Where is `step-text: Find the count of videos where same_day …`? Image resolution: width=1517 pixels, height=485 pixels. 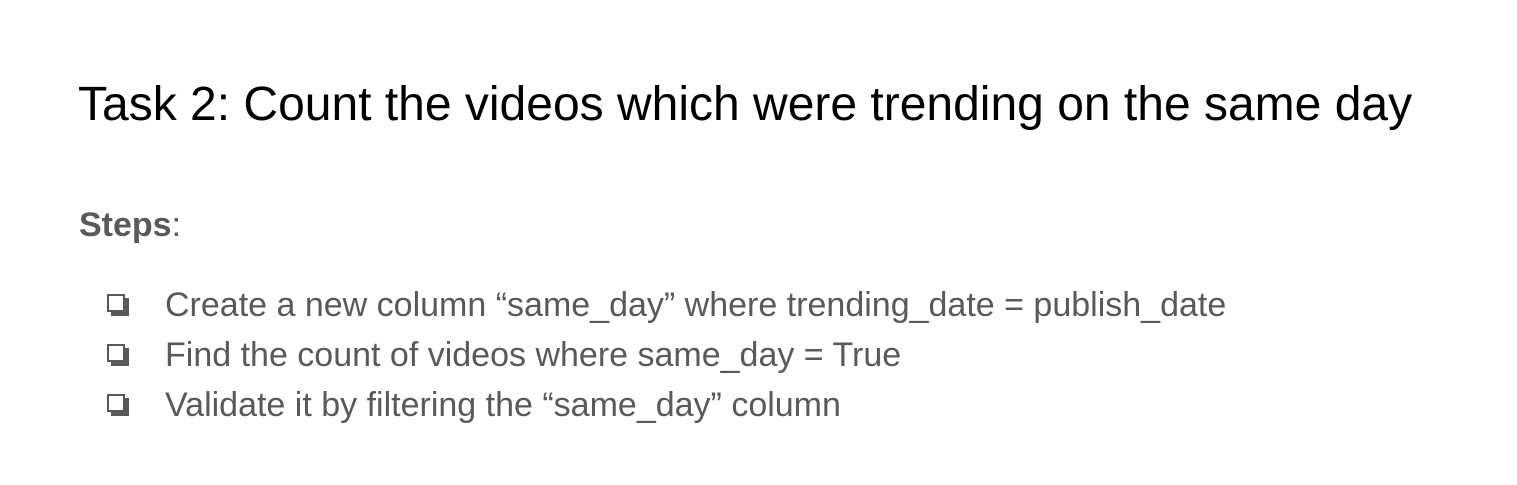
step-text: Find the count of videos where same_day … is located at coordinates (533, 354).